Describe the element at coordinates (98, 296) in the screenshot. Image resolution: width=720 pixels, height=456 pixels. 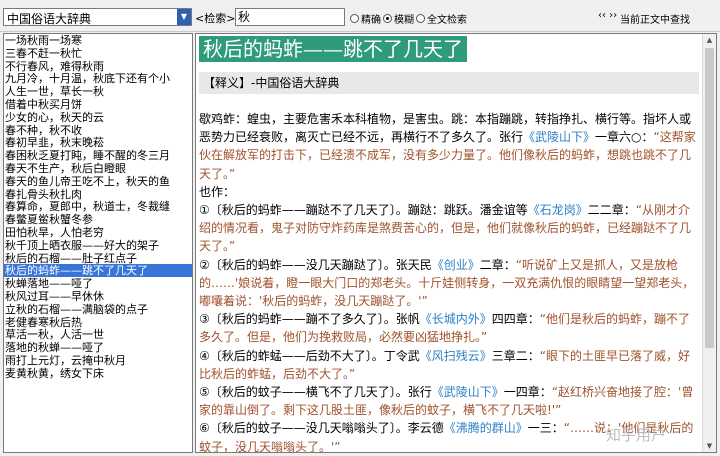
I see `list-item: 秋风过耳——早休休` at that location.